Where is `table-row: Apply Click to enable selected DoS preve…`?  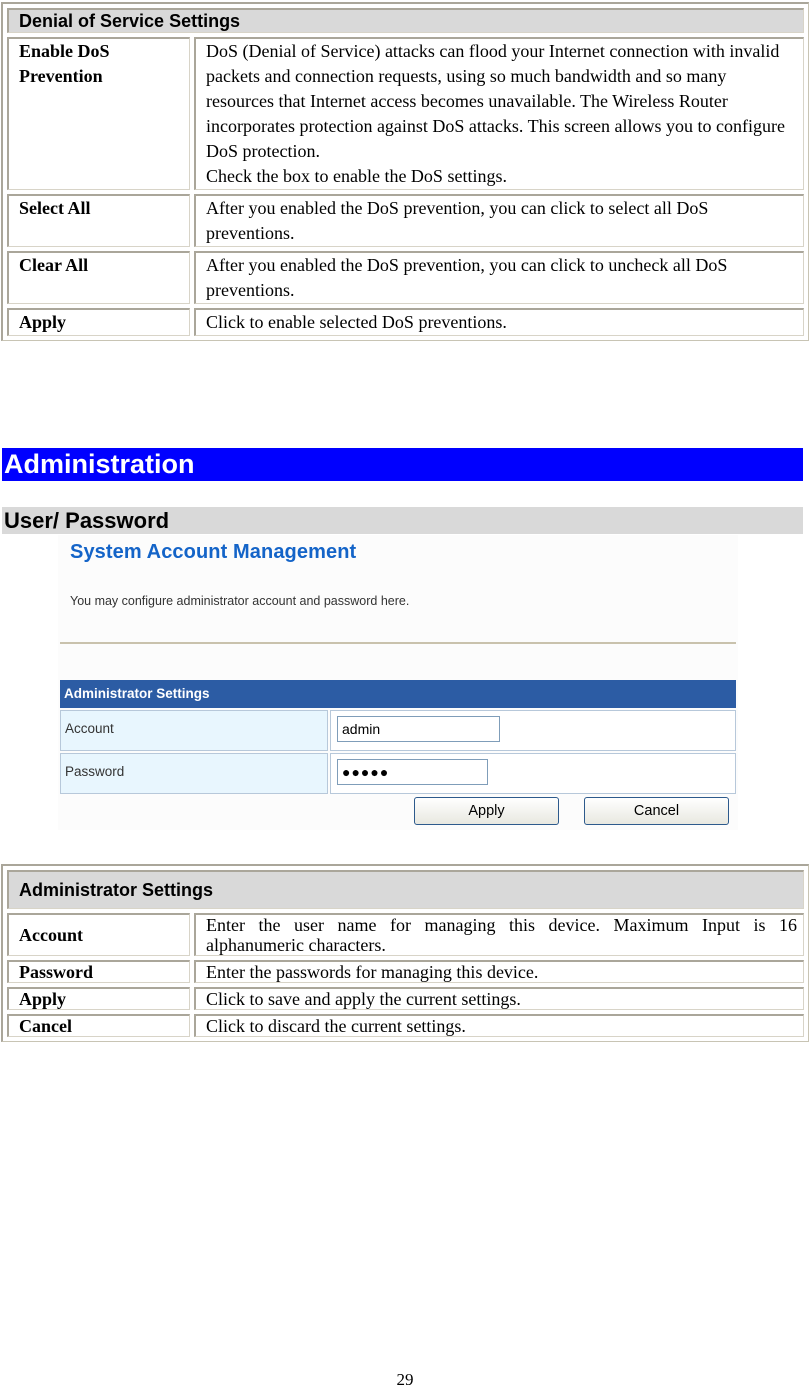
table-row: Apply Click to enable selected DoS preve… is located at coordinates (405, 322).